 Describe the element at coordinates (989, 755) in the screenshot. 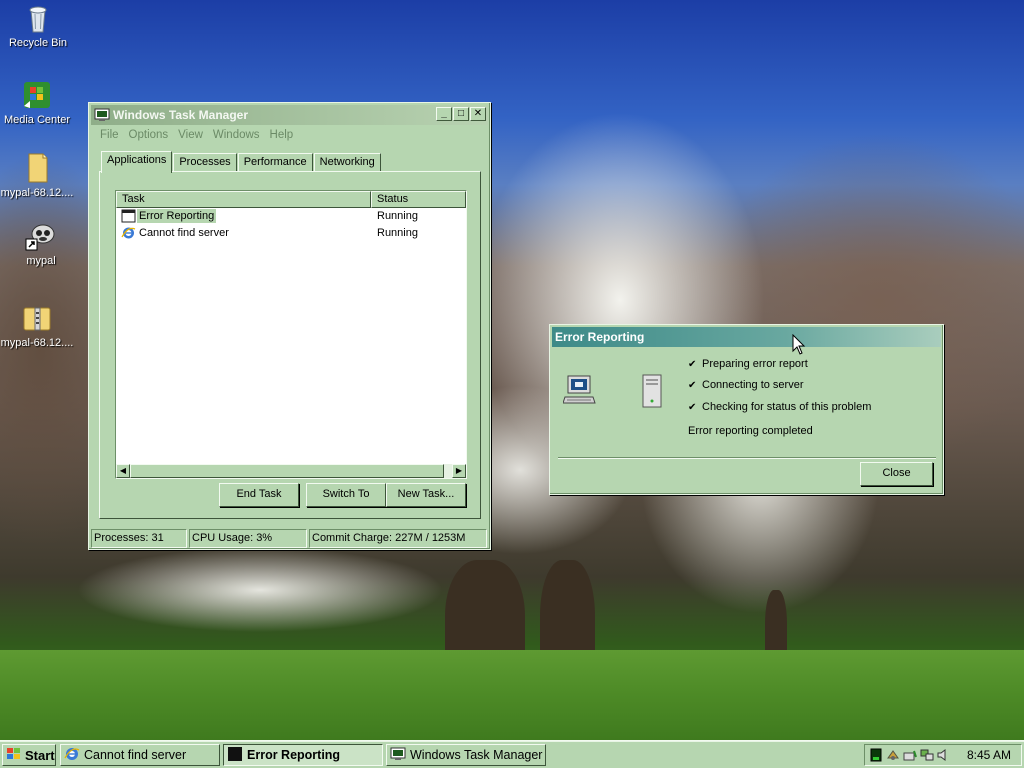

I see `clock: 8:45 AM` at that location.